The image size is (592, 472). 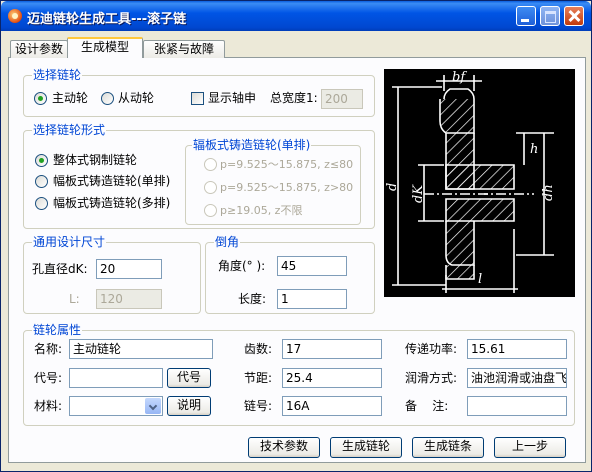 I want to click on name-label: 名称:, so click(x=48, y=349).